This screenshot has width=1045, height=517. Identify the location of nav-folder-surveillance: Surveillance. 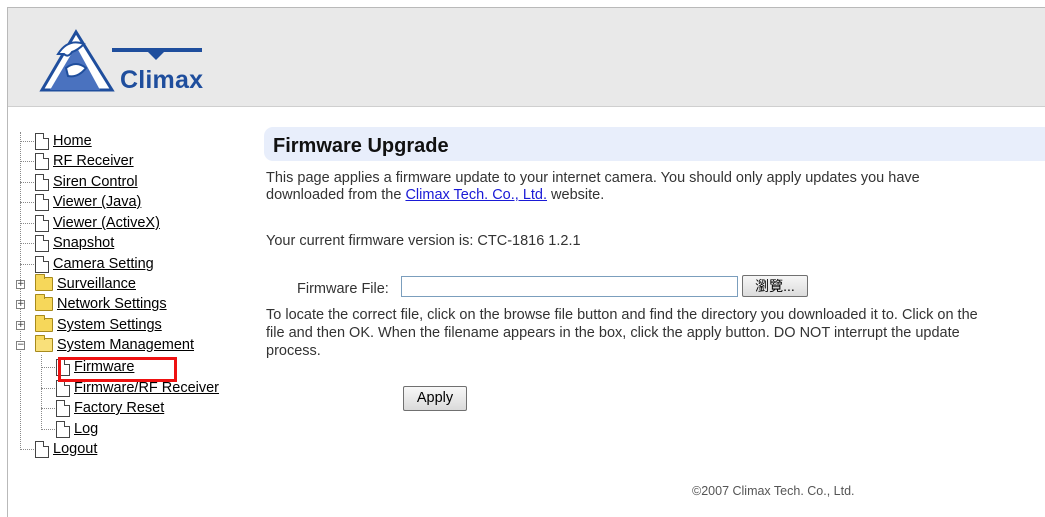
(85, 284).